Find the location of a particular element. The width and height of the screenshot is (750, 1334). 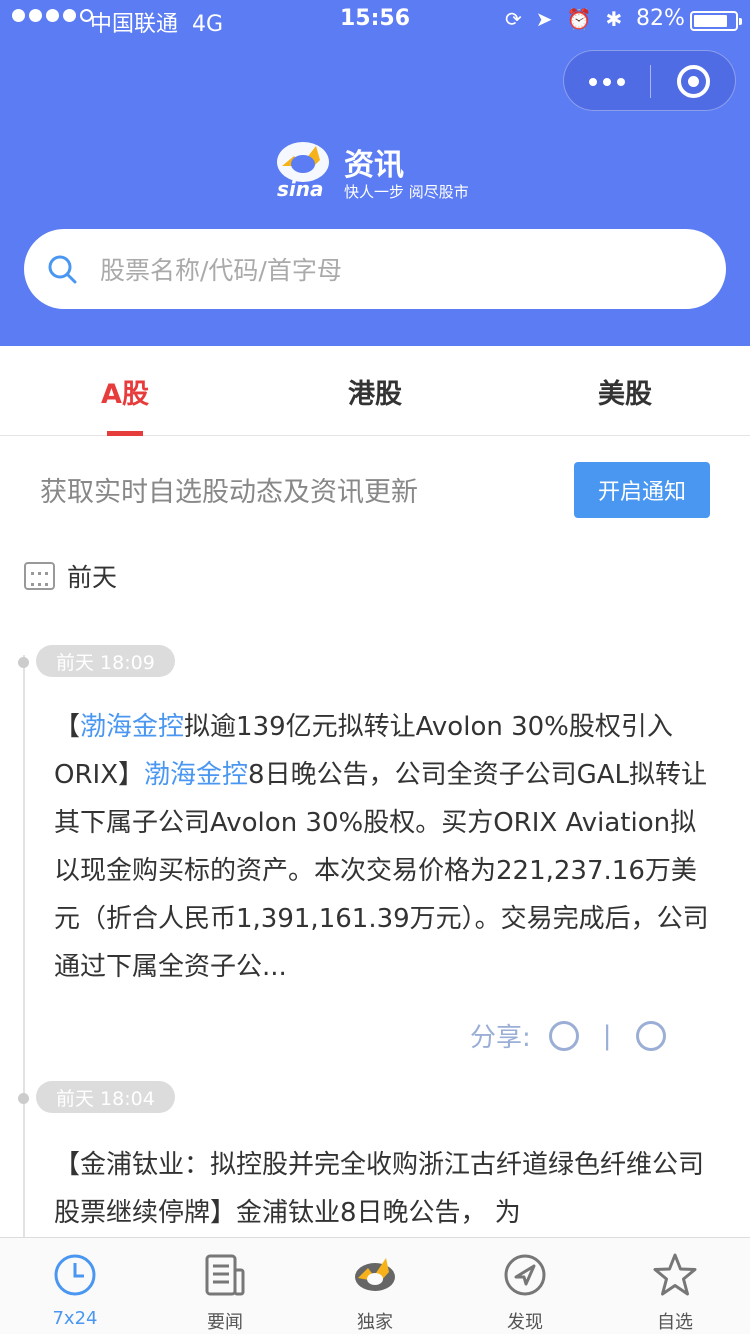

brand: sina 资讯 快人一步 阅尽股市 is located at coordinates (382, 170).